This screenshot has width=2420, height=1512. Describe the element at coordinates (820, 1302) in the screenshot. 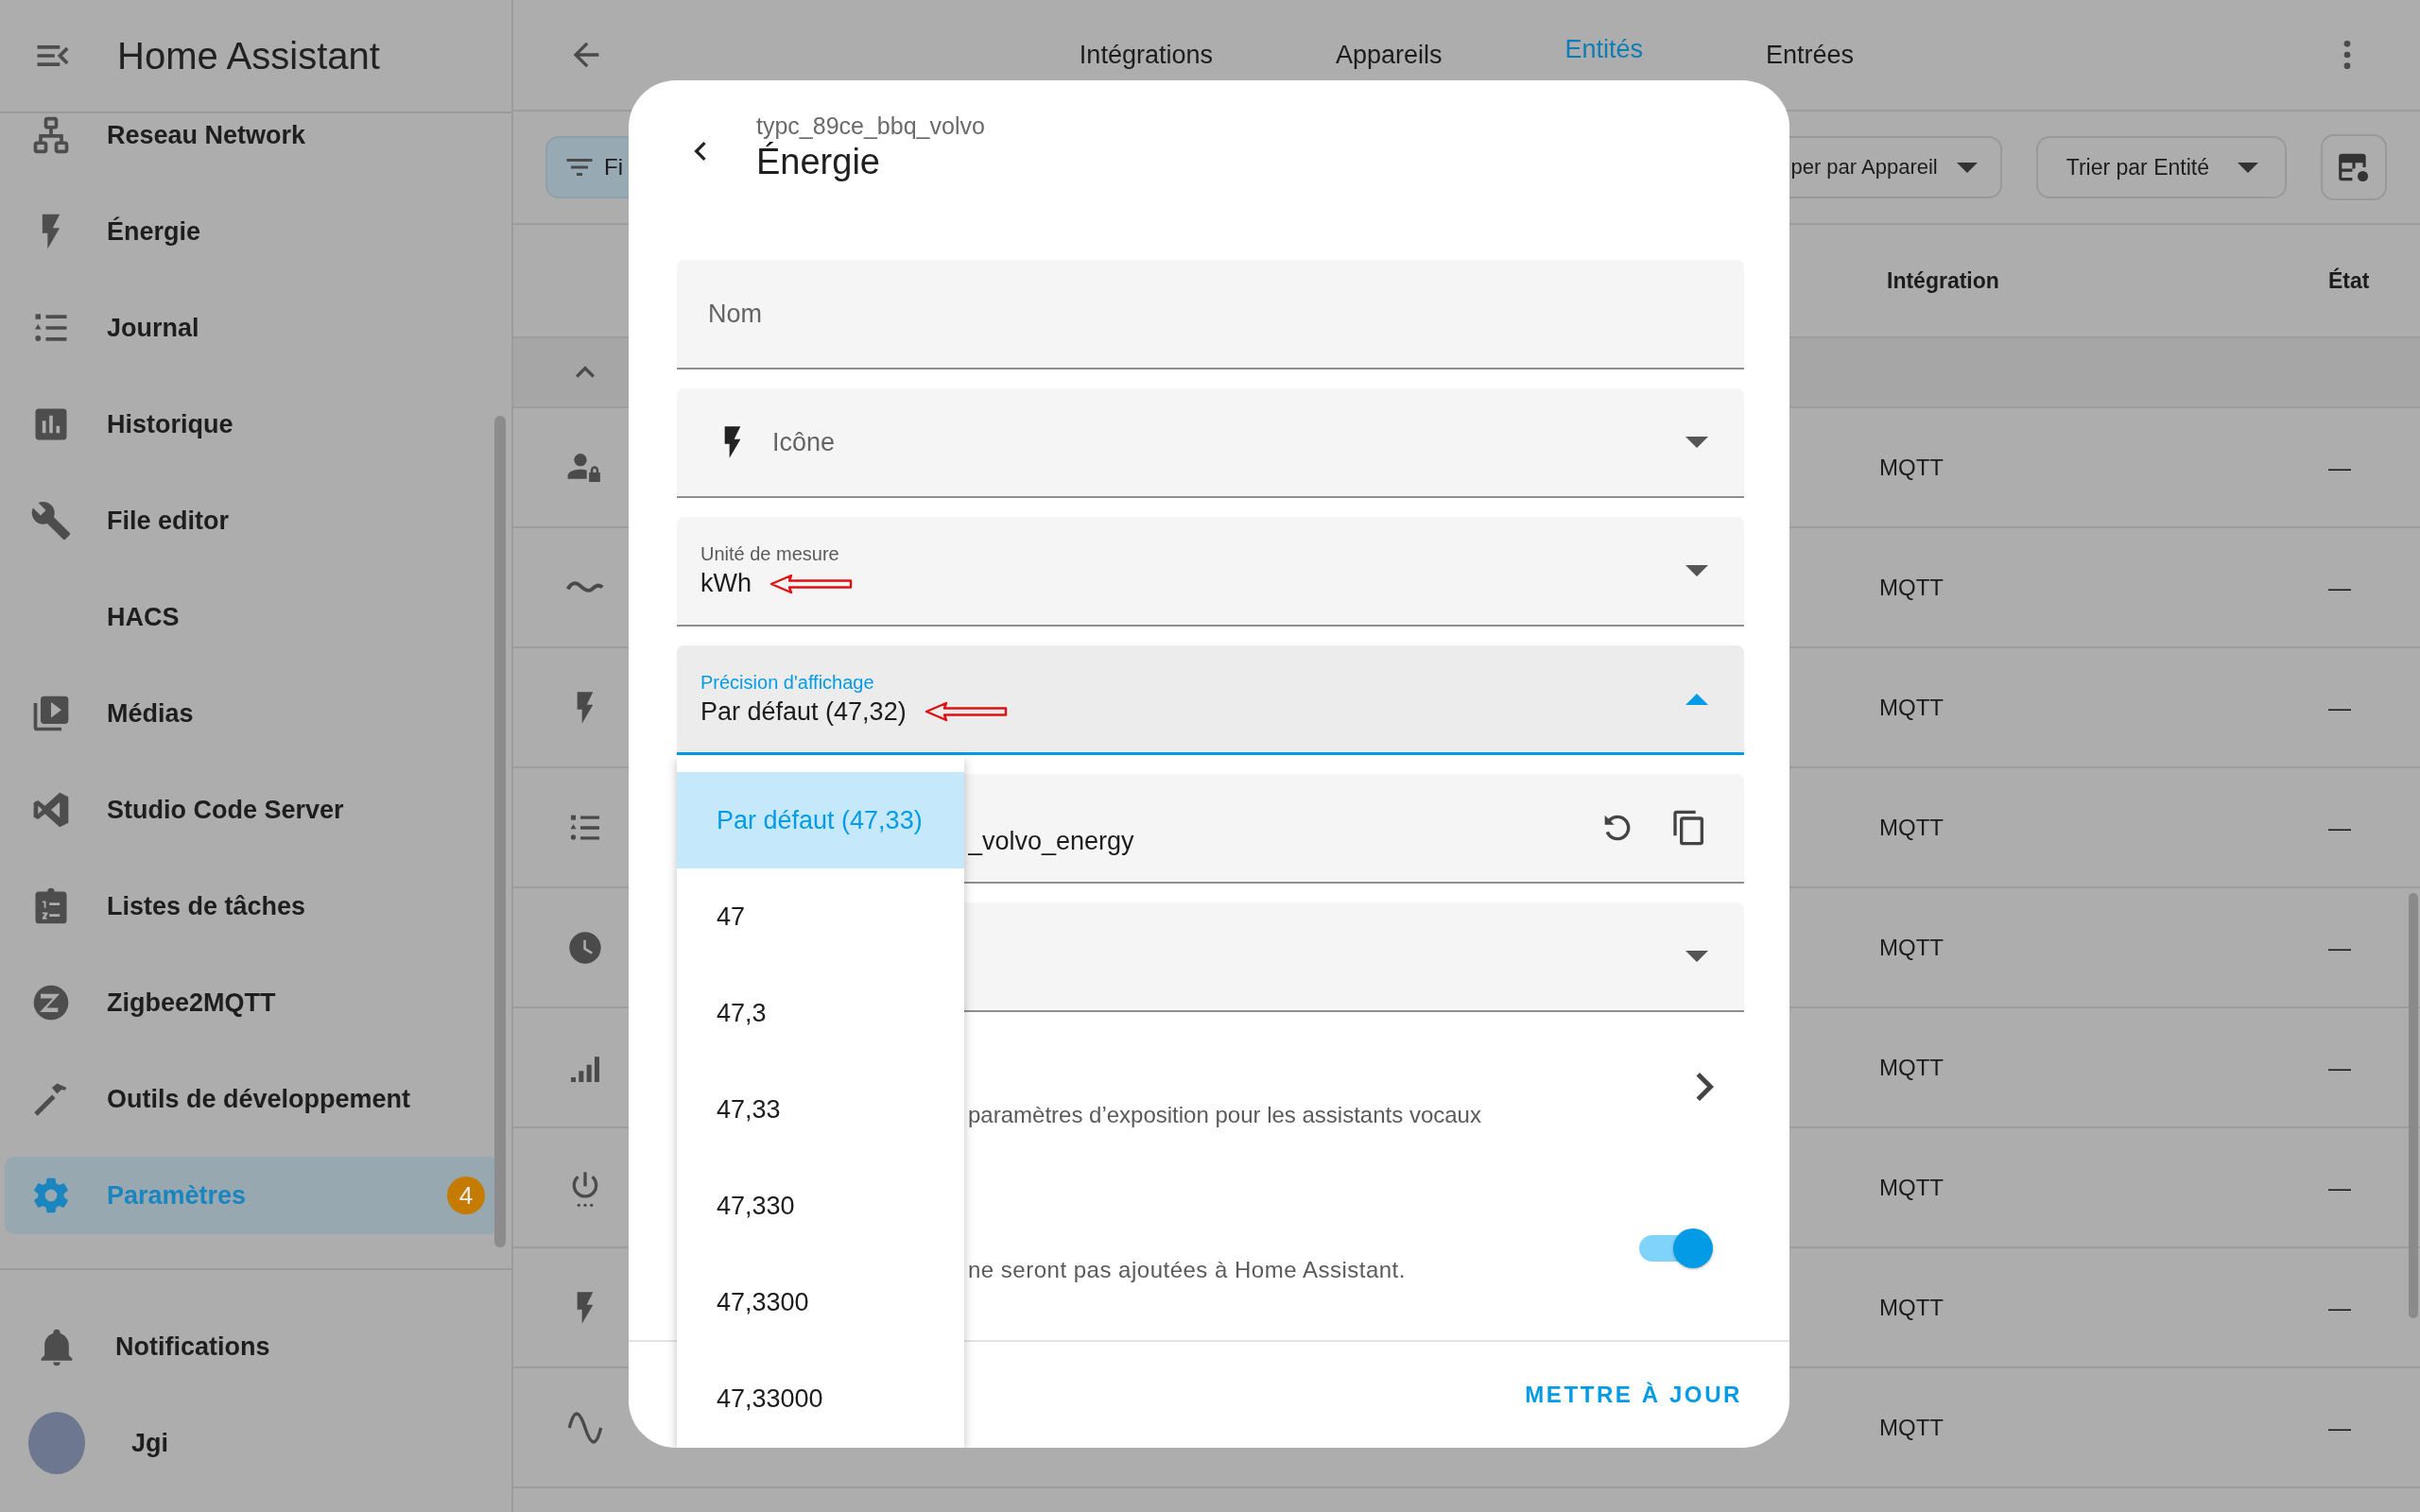

I see `menu-option: 47,3300` at that location.